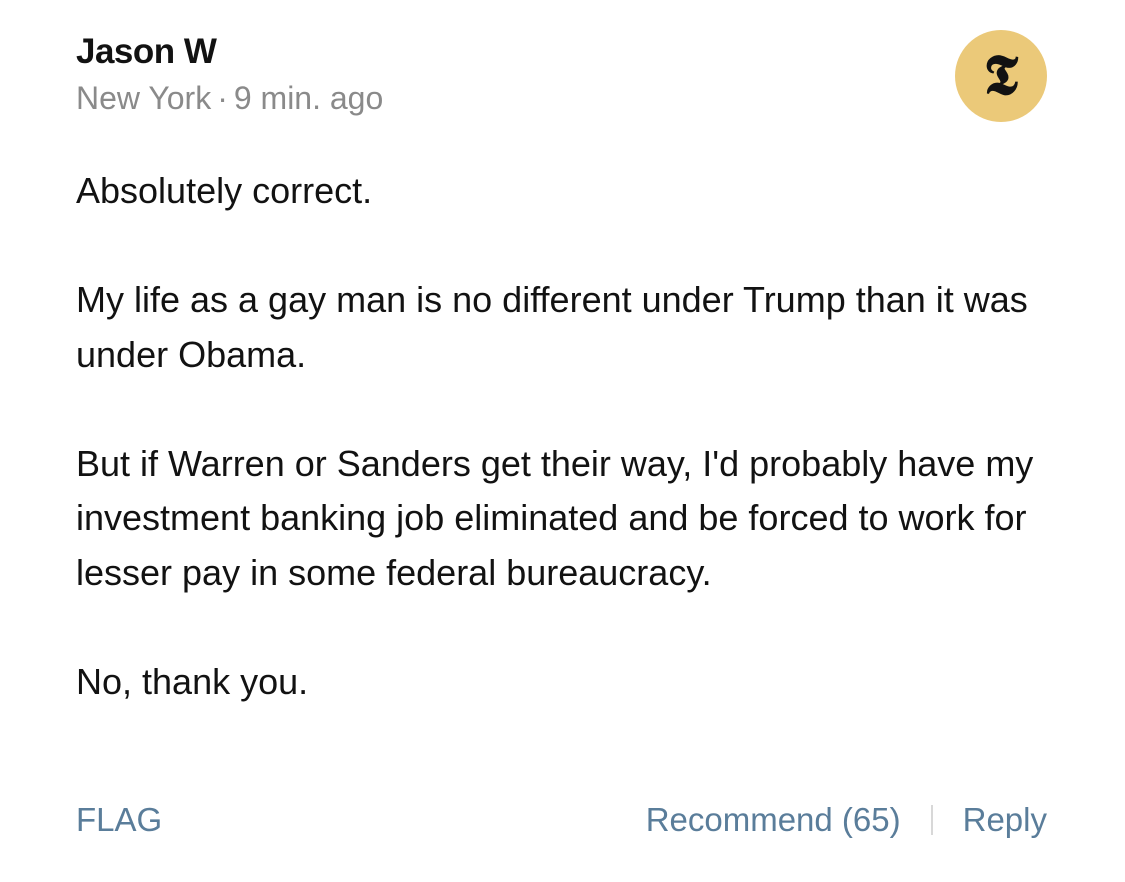 The image size is (1125, 882). Describe the element at coordinates (192, 681) in the screenshot. I see `comment-paragraph: No, thank you.` at that location.